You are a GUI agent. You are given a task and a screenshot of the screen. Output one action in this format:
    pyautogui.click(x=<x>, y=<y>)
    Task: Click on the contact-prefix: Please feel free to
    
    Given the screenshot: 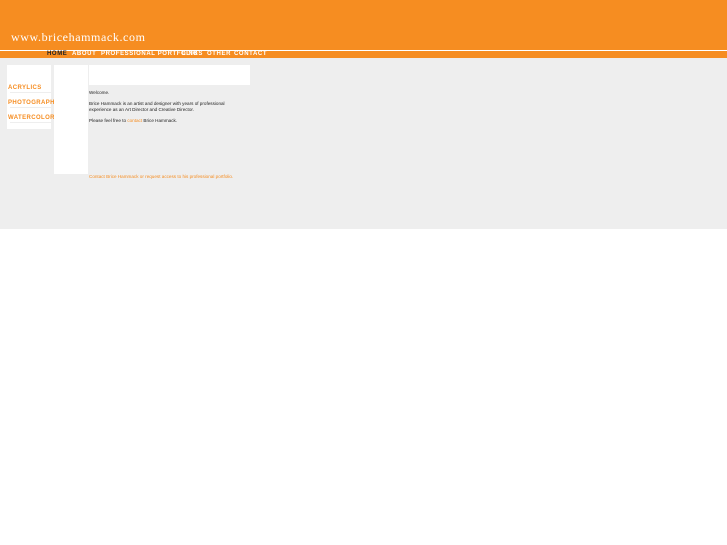 What is the action you would take?
    pyautogui.click(x=108, y=120)
    